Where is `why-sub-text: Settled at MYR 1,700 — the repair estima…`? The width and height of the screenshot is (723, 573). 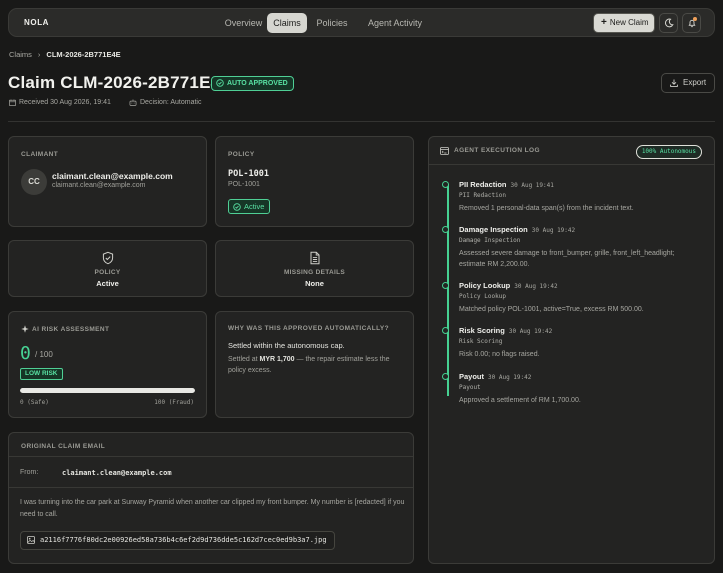 why-sub-text: Settled at MYR 1,700 — the repair estima… is located at coordinates (318, 365).